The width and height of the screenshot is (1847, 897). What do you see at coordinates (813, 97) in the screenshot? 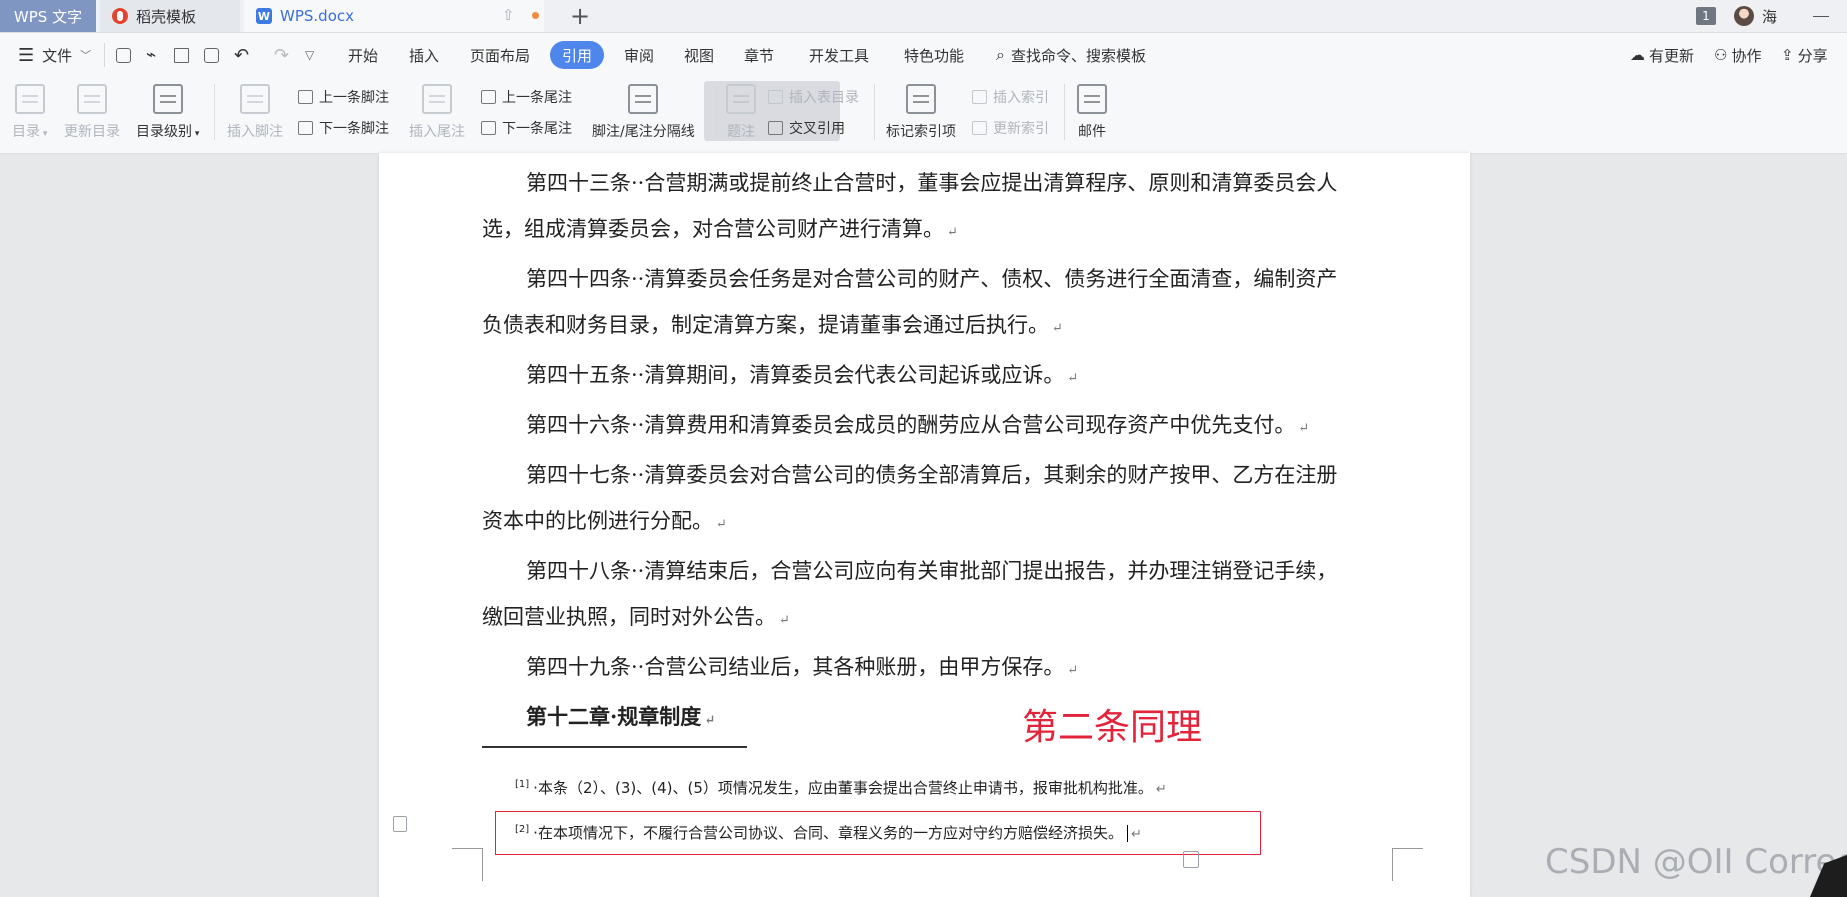
I see `insert-table-caption-button: 插入表目录` at bounding box center [813, 97].